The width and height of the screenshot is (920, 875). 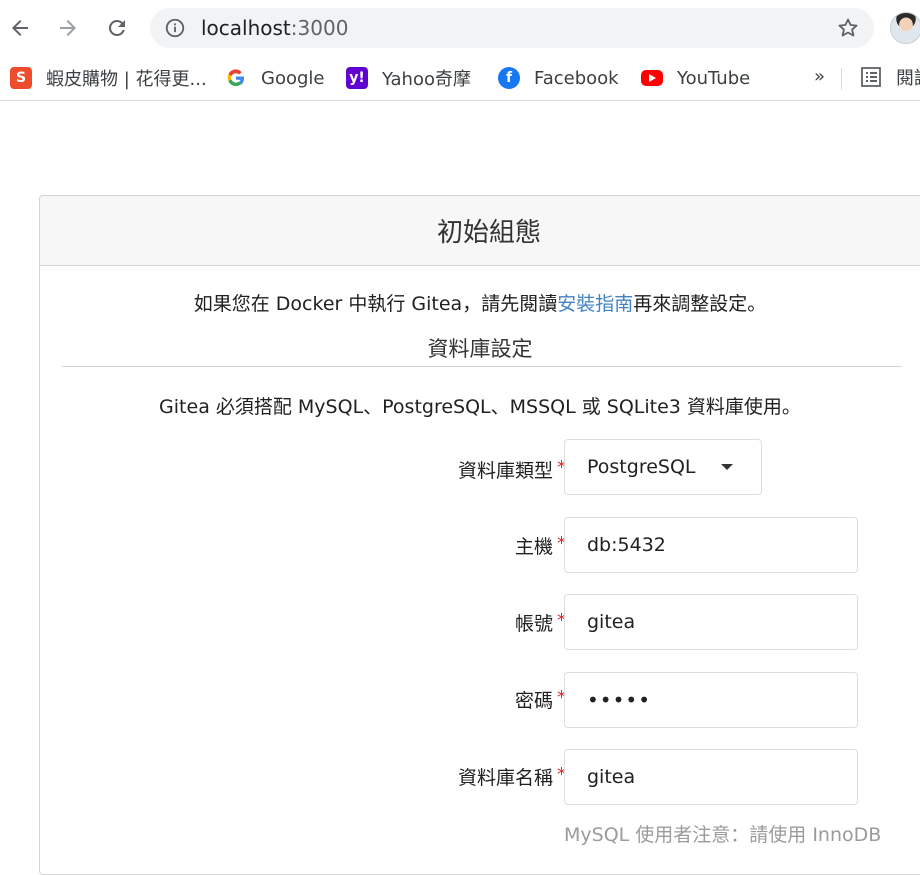 What do you see at coordinates (482, 366) in the screenshot?
I see `section-divider` at bounding box center [482, 366].